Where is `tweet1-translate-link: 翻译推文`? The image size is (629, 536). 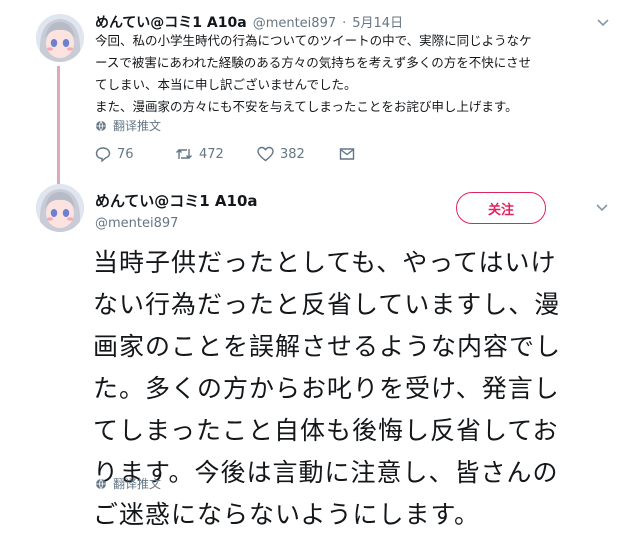
tweet1-translate-link: 翻译推文 is located at coordinates (128, 125).